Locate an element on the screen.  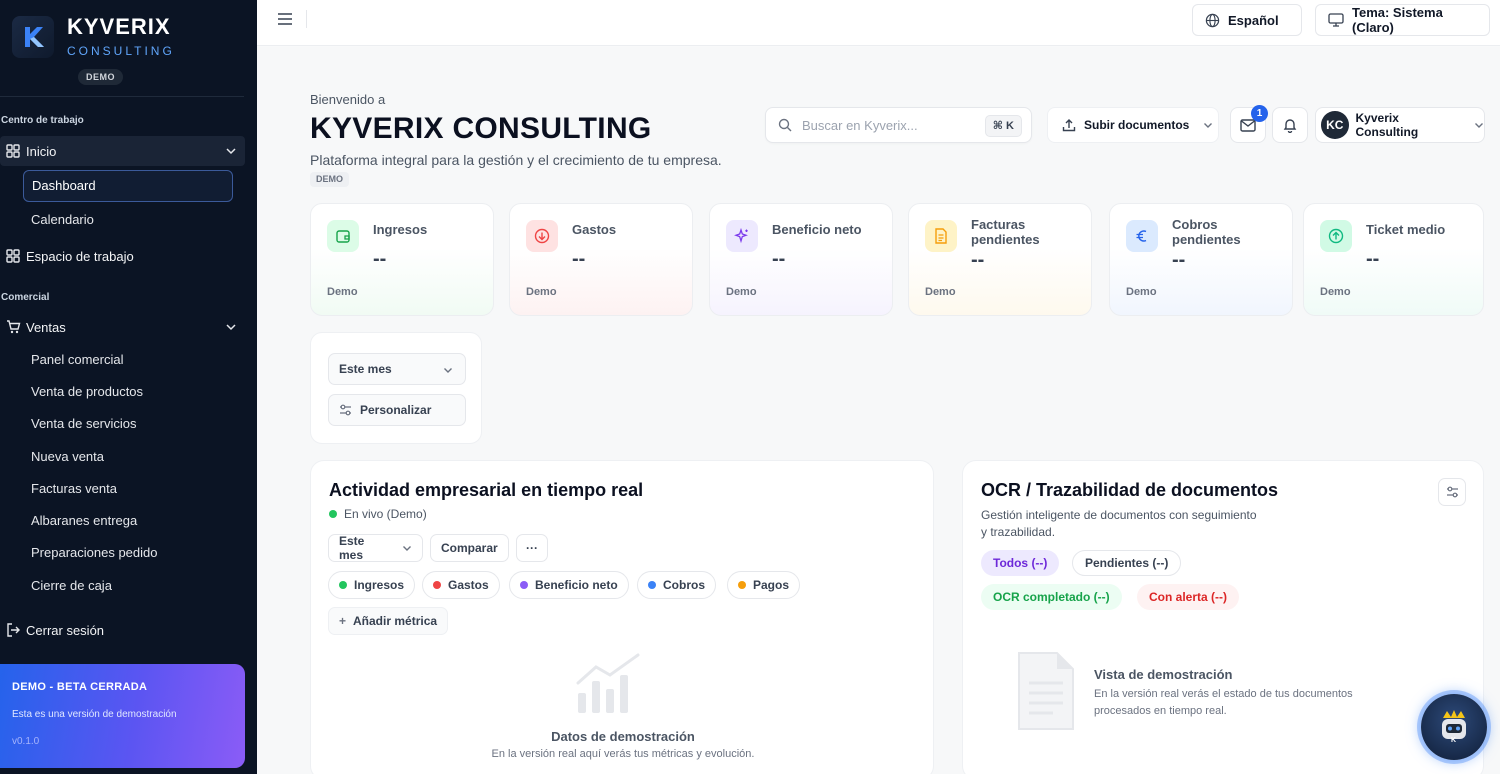
customize-button: Personalizar is located at coordinates (397, 410).